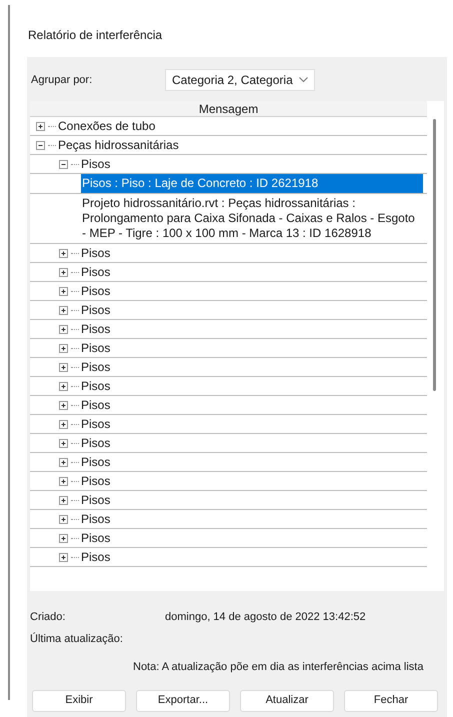  Describe the element at coordinates (48, 617) in the screenshot. I see `created-label: Criado:` at that location.